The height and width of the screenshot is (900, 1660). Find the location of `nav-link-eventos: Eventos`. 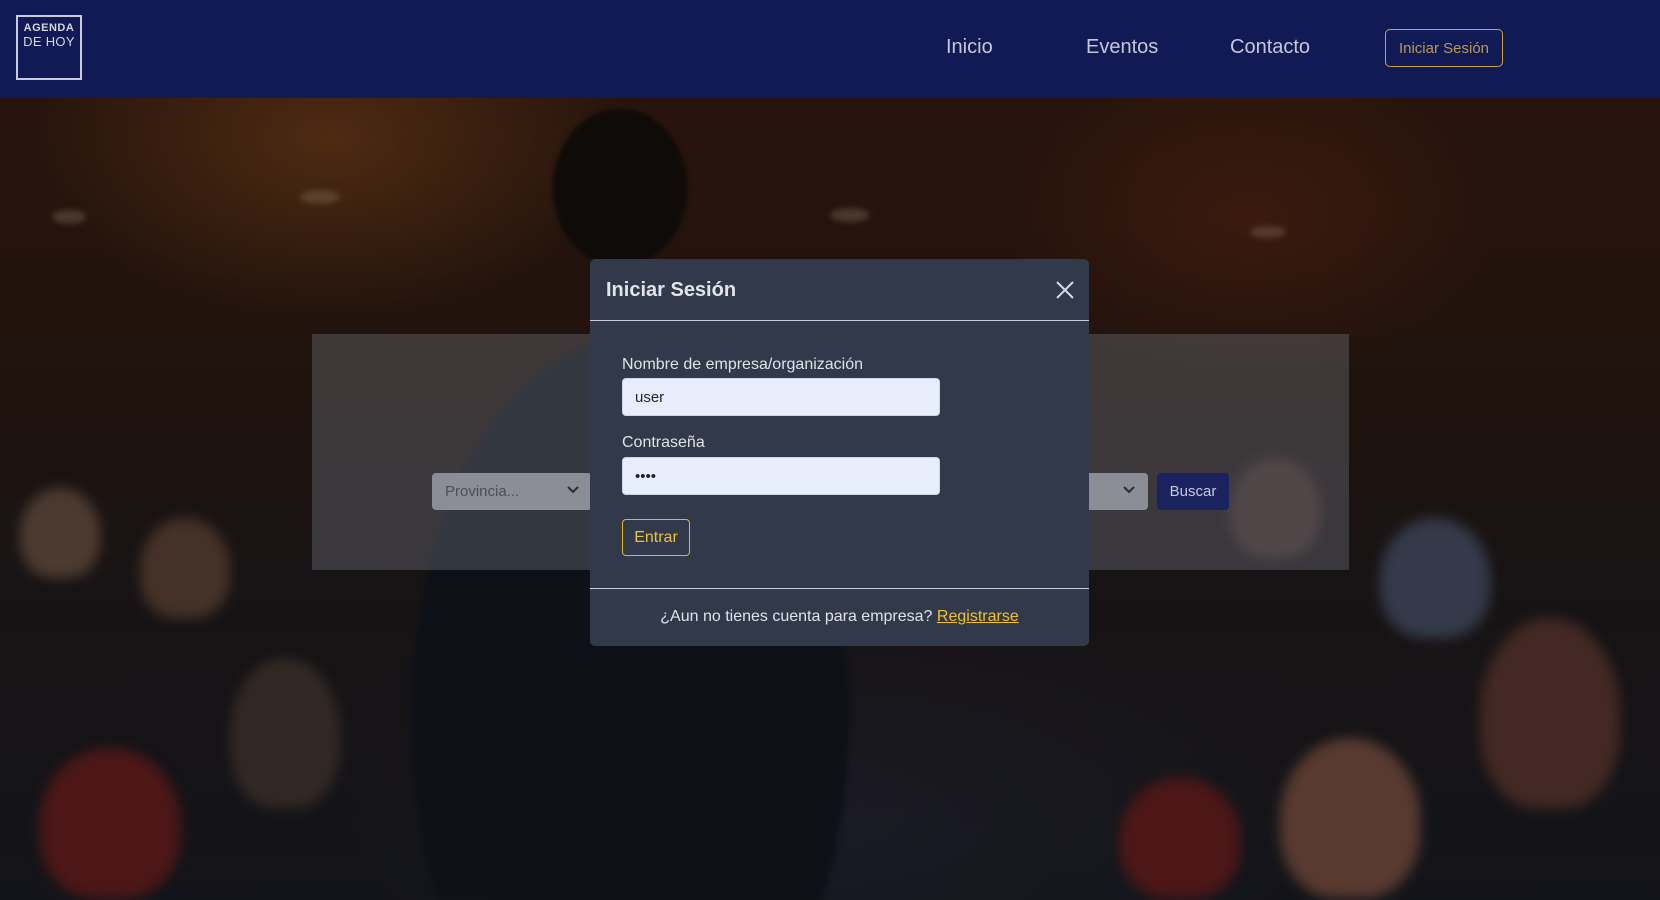

nav-link-eventos: Eventos is located at coordinates (1122, 47).